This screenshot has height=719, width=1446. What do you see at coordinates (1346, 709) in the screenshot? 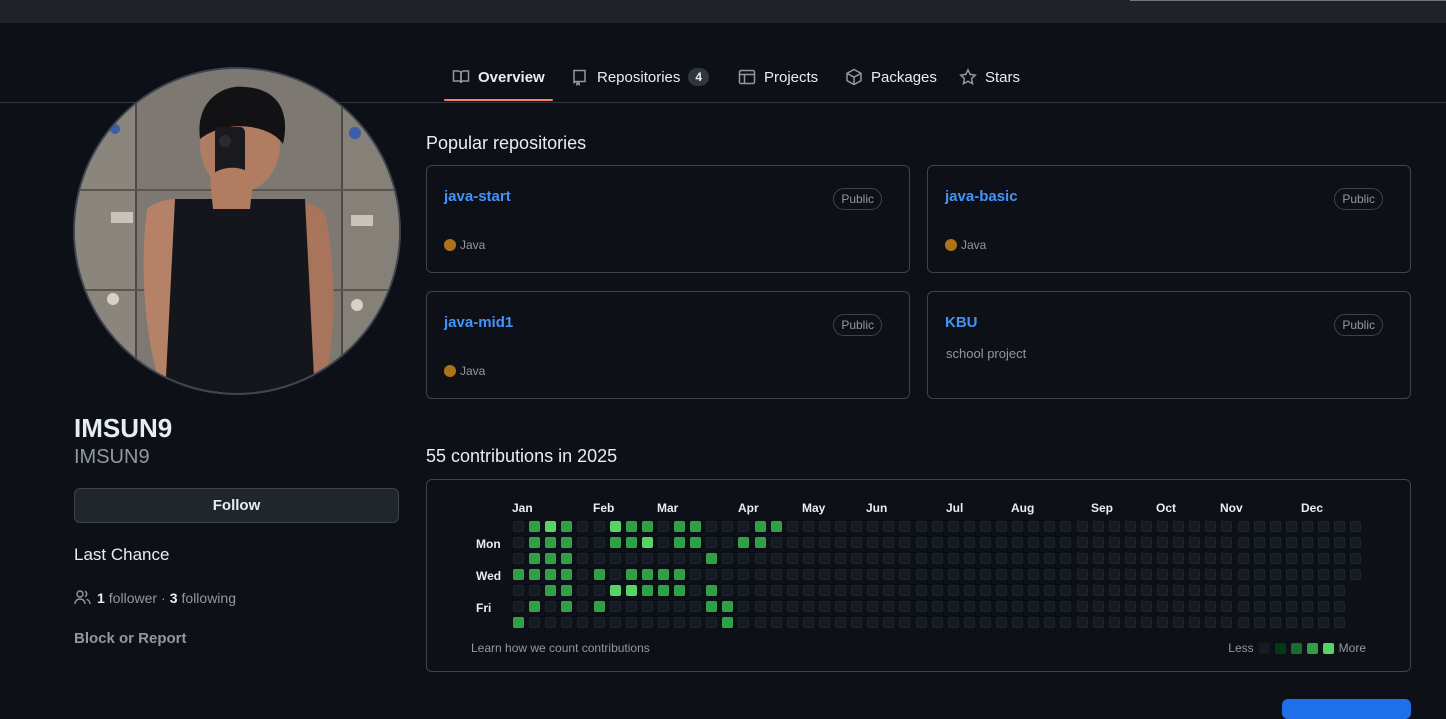
I see `bottom-action-button` at bounding box center [1346, 709].